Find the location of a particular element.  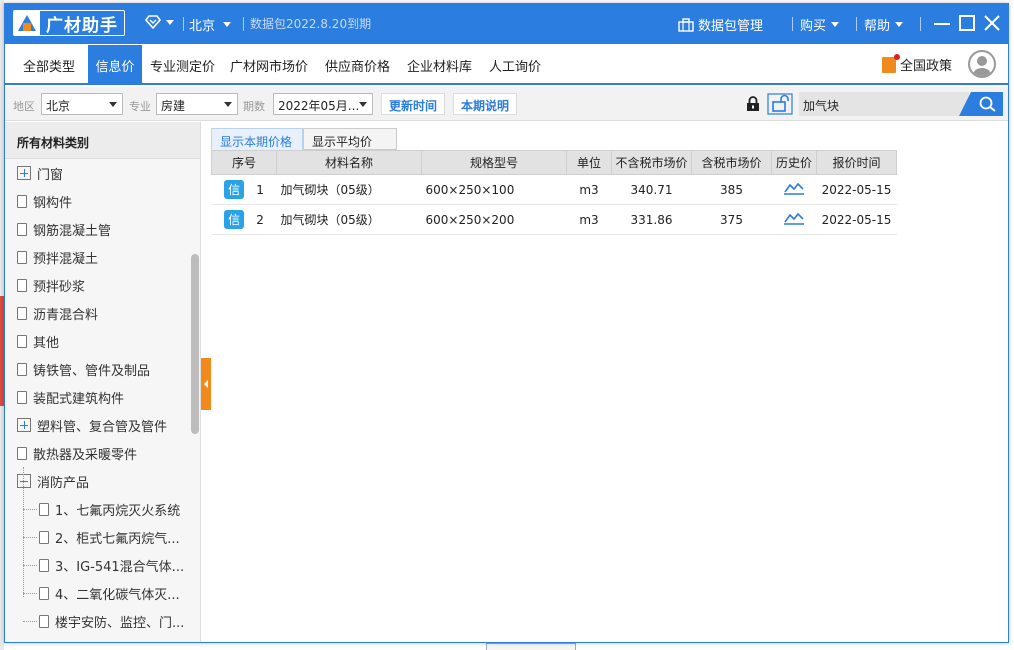

unlock-icon is located at coordinates (780, 104).